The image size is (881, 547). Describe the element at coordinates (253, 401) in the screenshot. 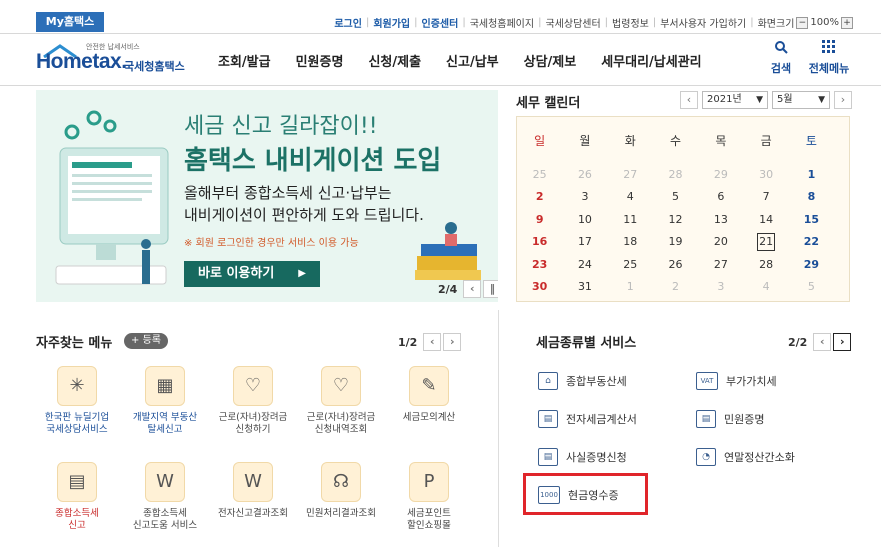

I see `favorite-menu-item: ♡ 근로(자녀)장려금 신청하기` at that location.